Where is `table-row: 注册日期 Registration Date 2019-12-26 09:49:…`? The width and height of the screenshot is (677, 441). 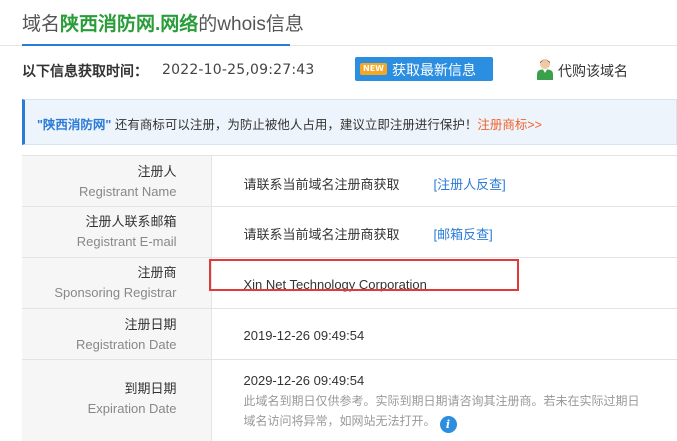 table-row: 注册日期 Registration Date 2019-12-26 09:49:… is located at coordinates (349, 334).